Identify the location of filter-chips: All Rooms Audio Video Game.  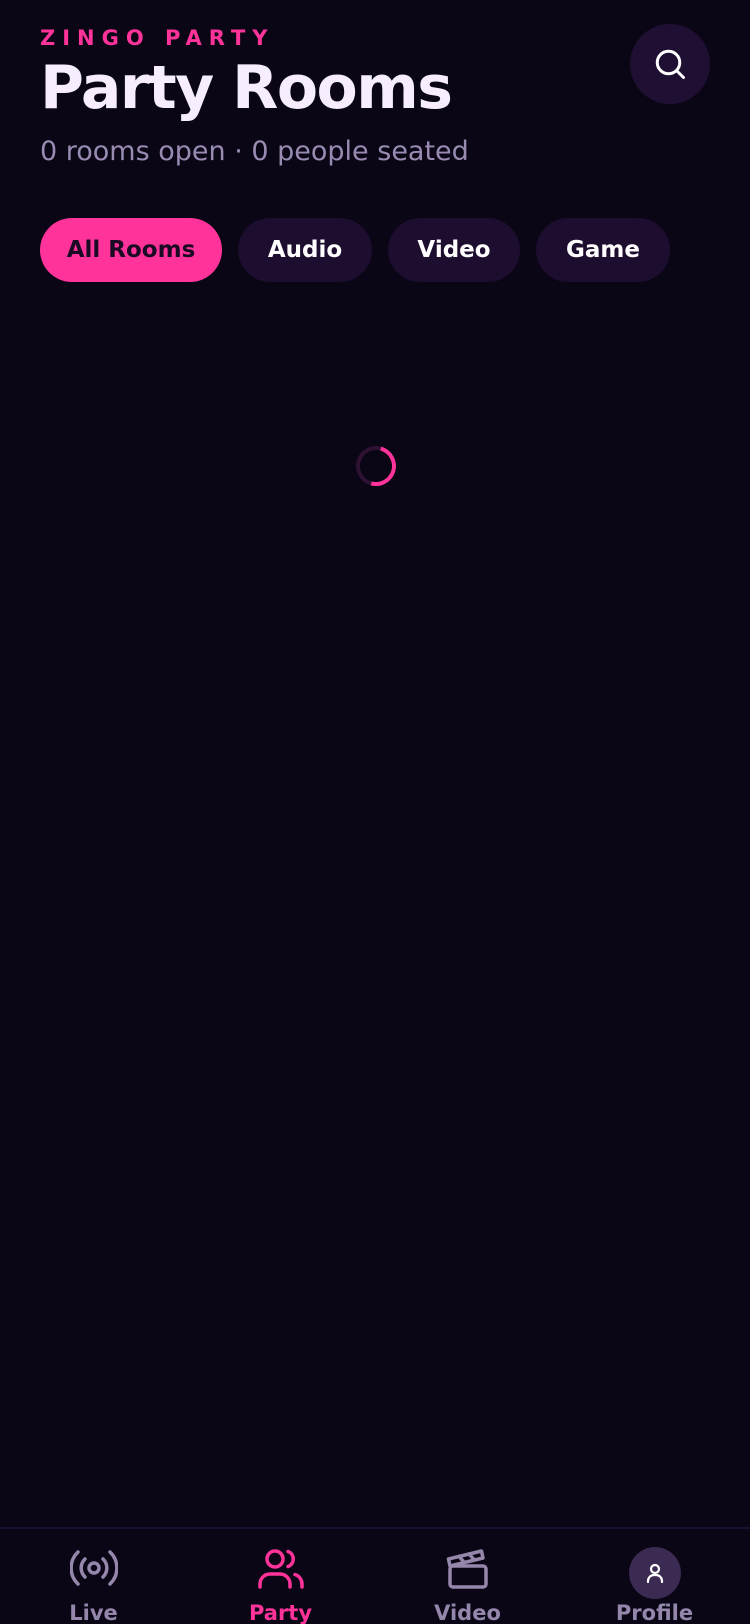
(355, 250).